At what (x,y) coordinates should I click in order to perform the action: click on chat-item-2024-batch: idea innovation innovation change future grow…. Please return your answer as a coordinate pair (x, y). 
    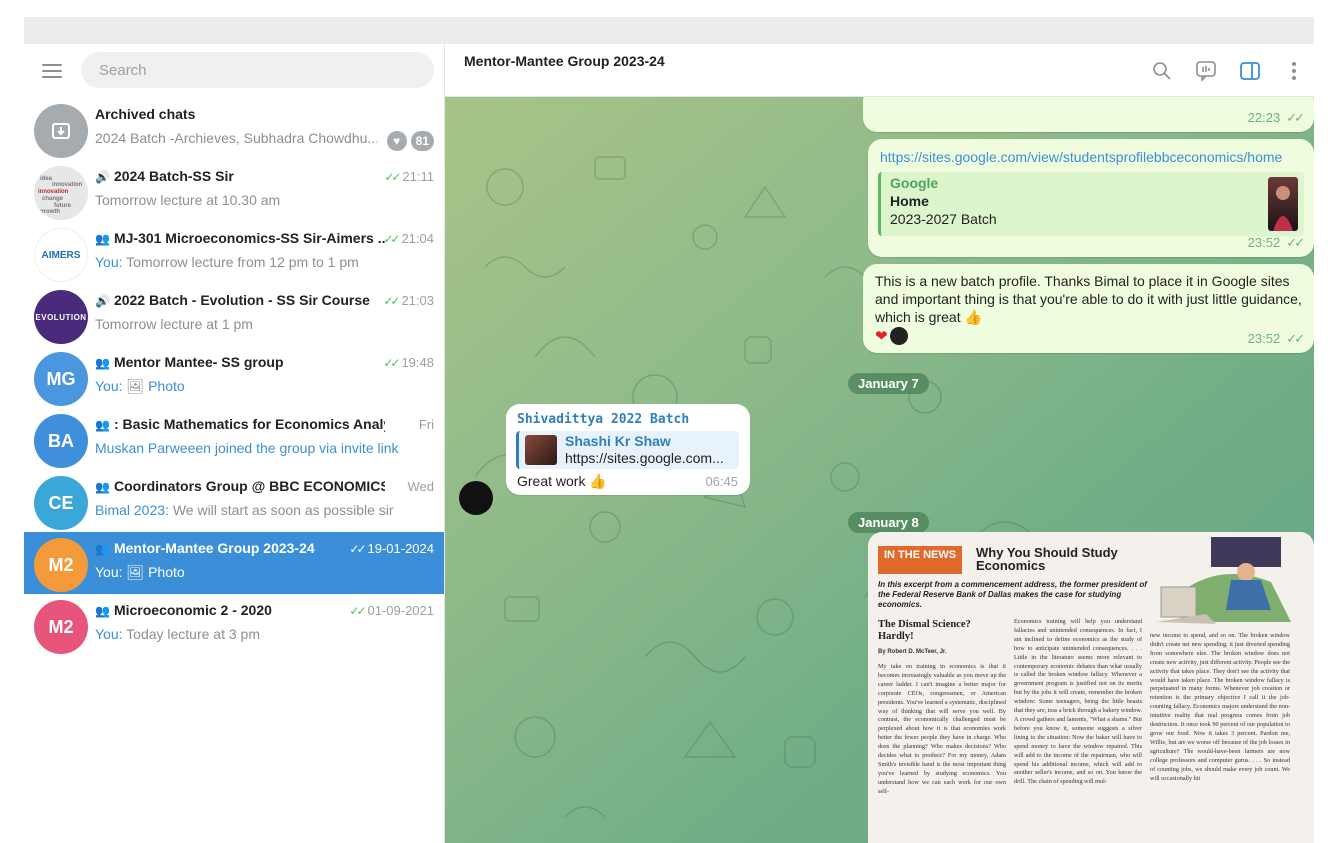
    Looking at the image, I should click on (234, 191).